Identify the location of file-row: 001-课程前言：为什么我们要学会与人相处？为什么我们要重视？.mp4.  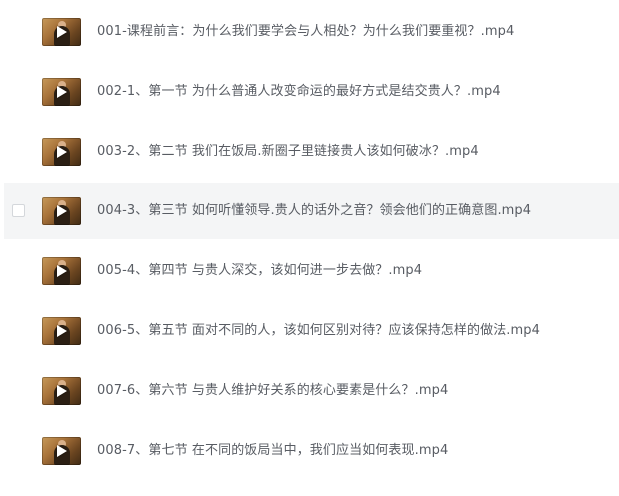
(311, 32).